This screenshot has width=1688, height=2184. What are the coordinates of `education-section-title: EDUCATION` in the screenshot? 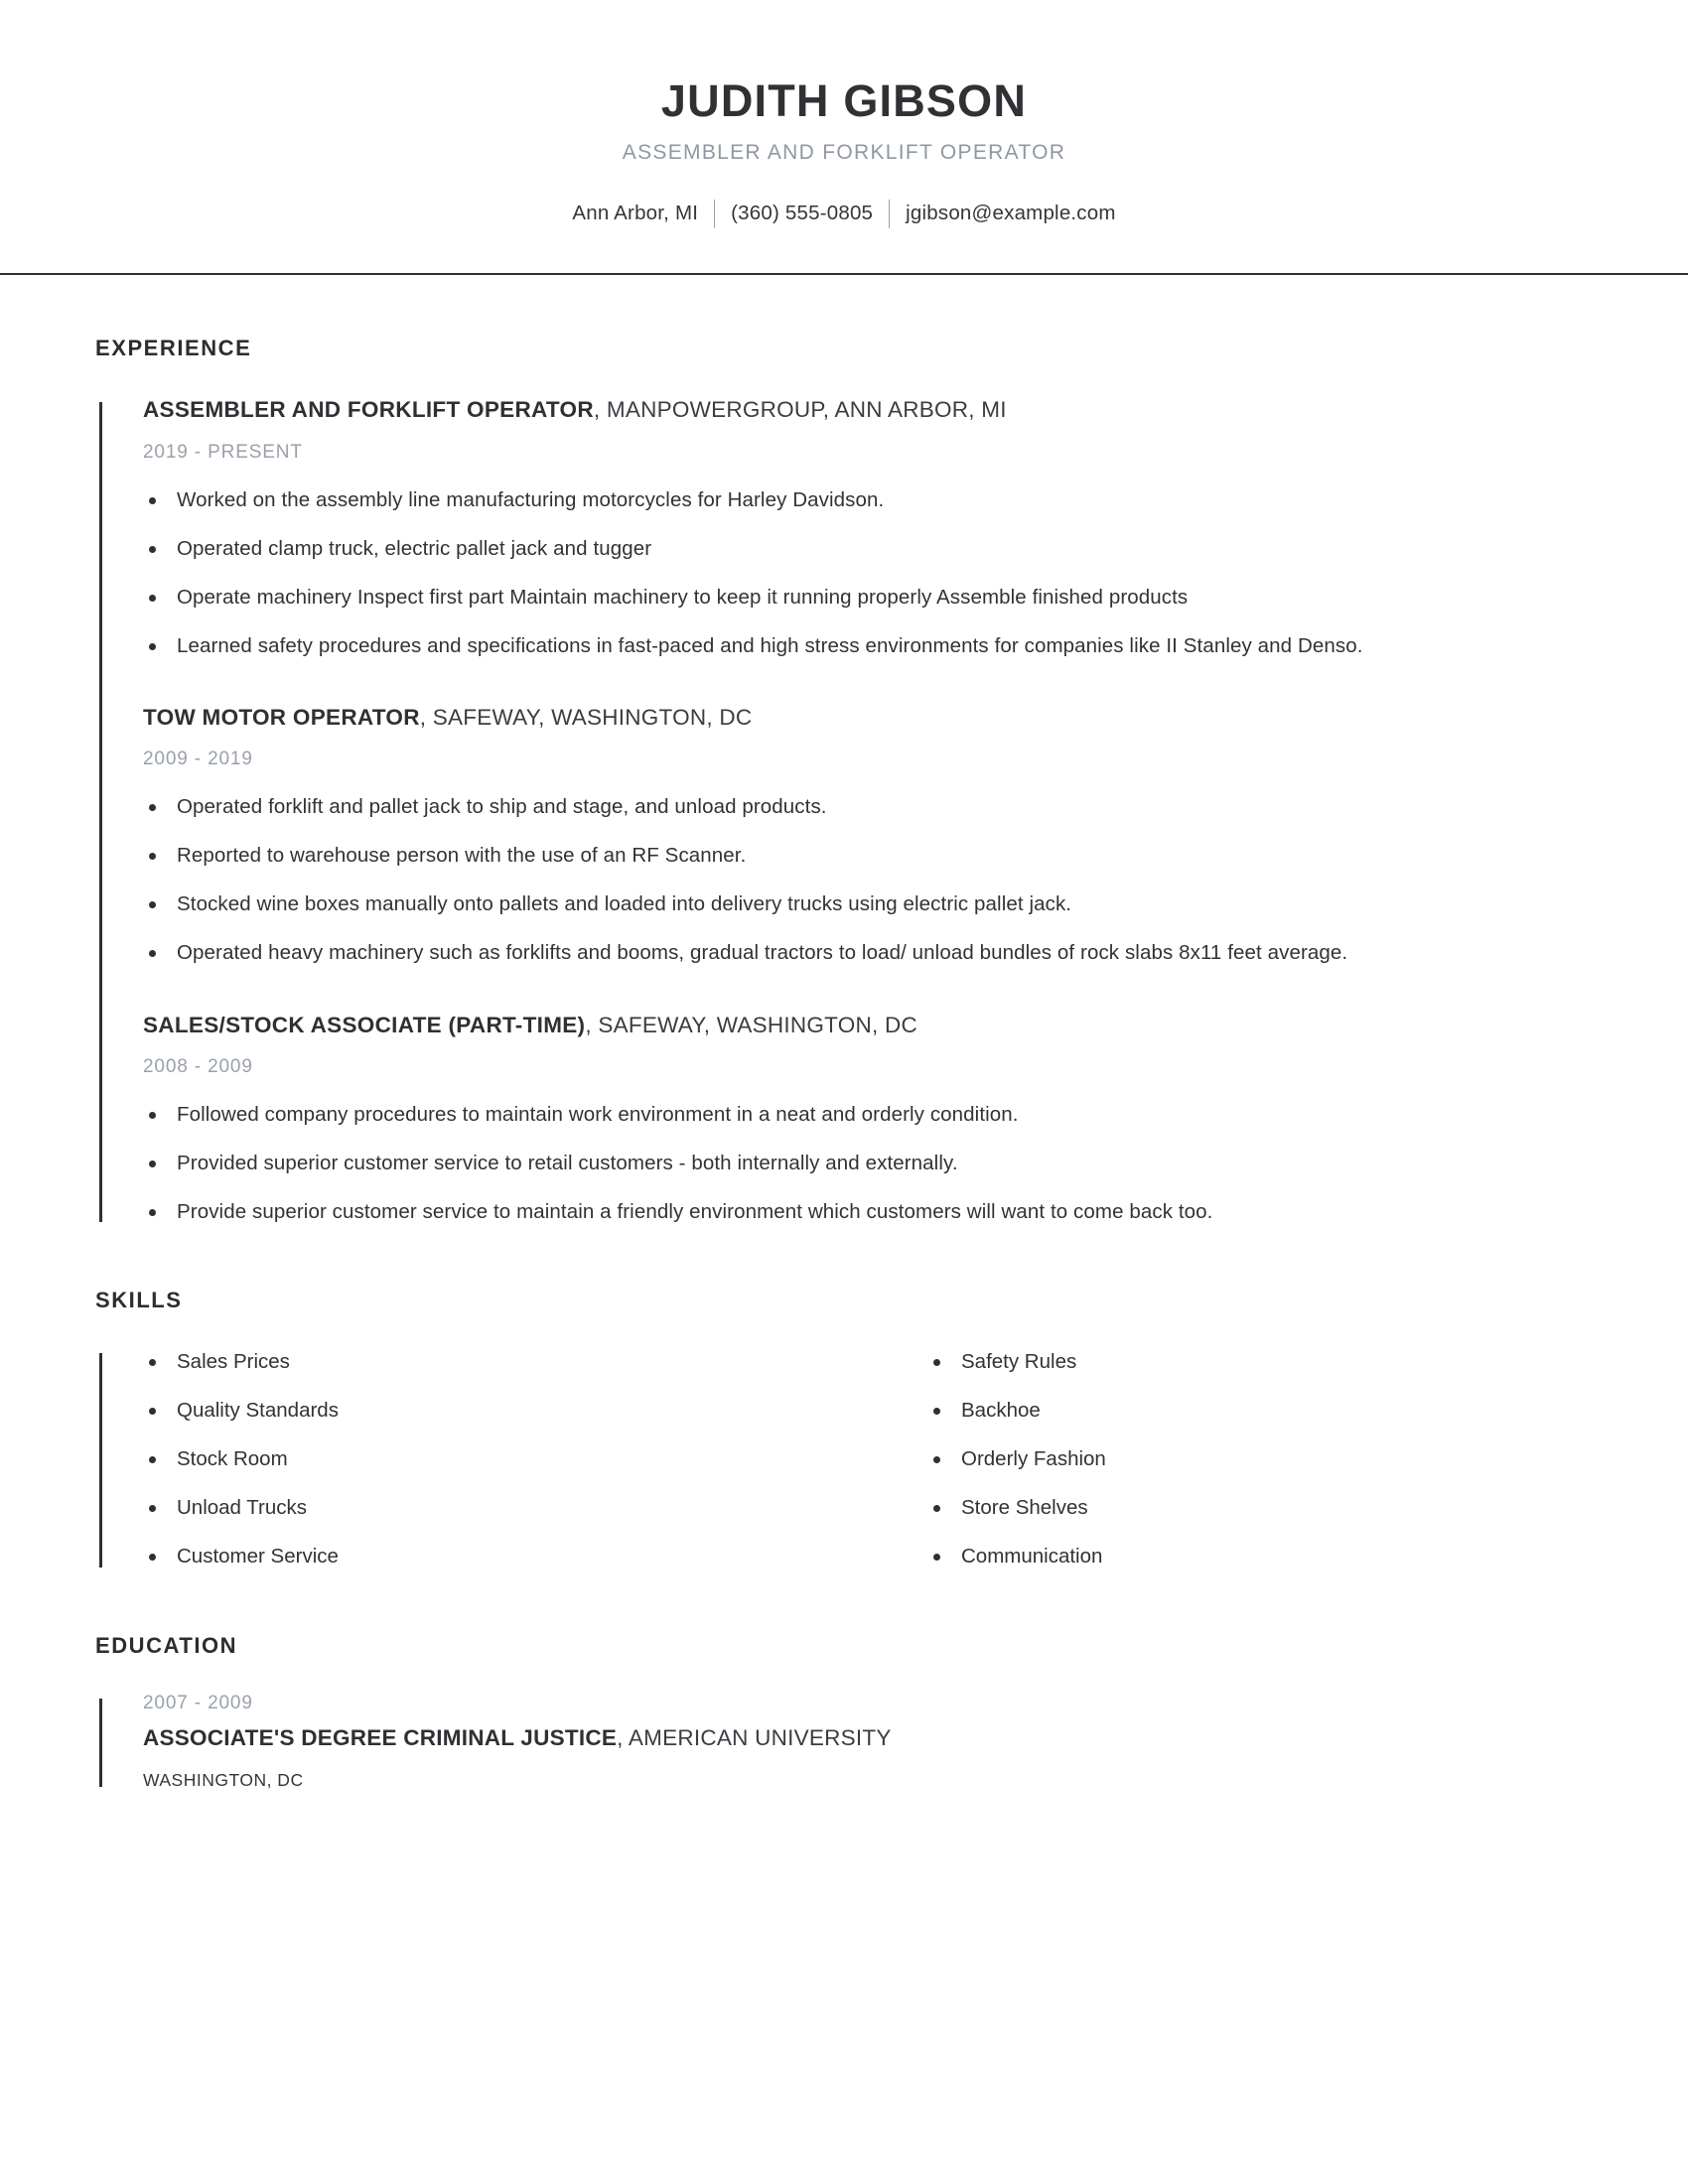 It's located at (166, 1645).